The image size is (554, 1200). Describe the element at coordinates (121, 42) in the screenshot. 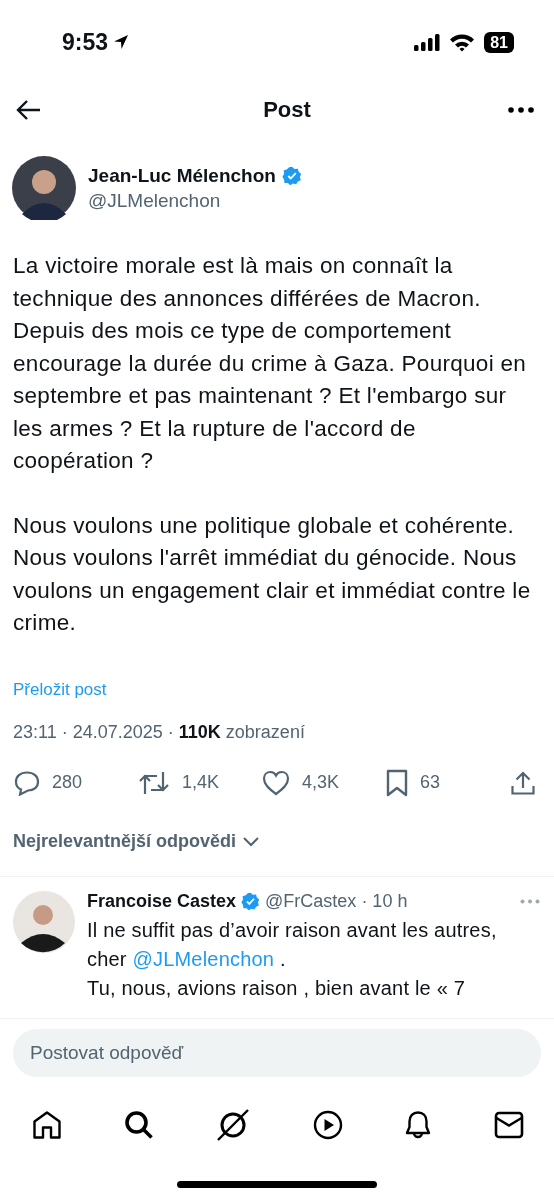

I see `location-icon` at that location.